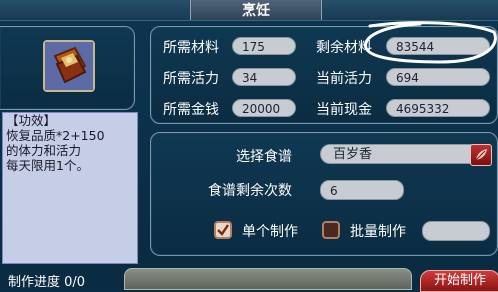  Describe the element at coordinates (362, 190) in the screenshot. I see `remaining-uses-value: 6` at that location.